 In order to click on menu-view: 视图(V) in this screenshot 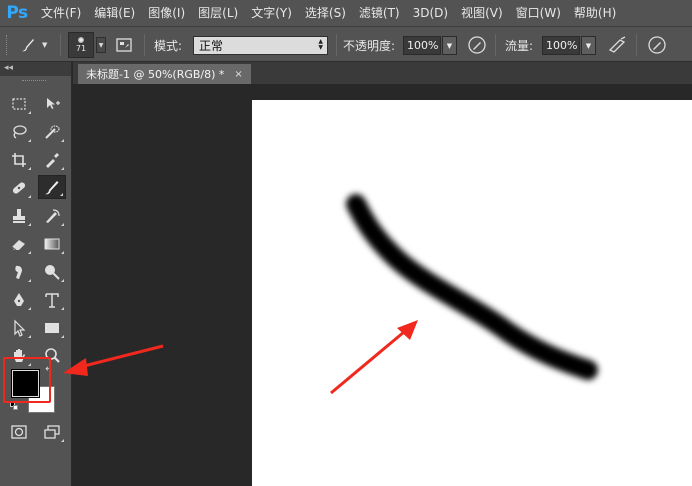, I will do `click(481, 13)`.